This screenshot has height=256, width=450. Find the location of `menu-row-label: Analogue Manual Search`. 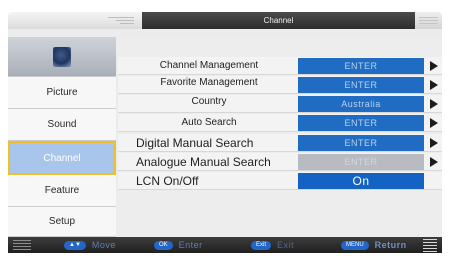

menu-row-label: Analogue Manual Search is located at coordinates (203, 162).